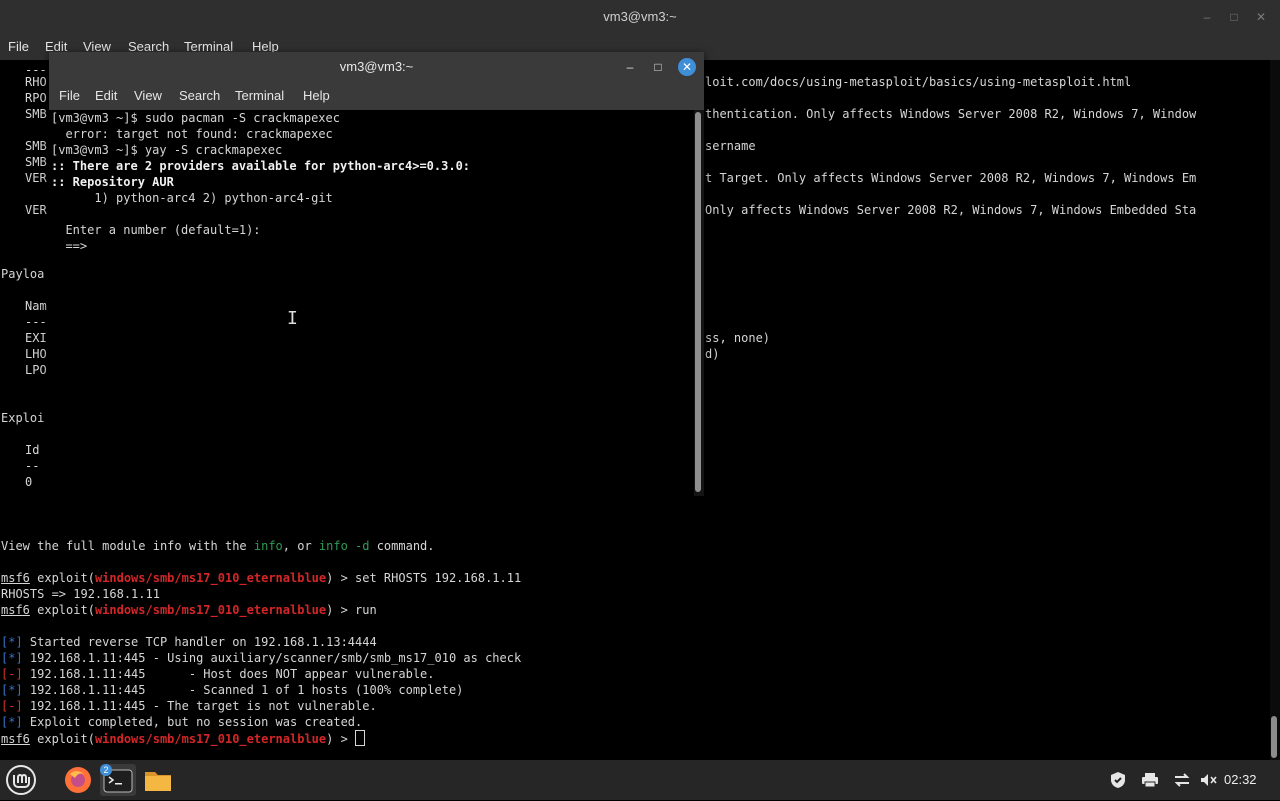 The width and height of the screenshot is (1280, 801). I want to click on back-window-title: vm3@vm3:~, so click(640, 16).